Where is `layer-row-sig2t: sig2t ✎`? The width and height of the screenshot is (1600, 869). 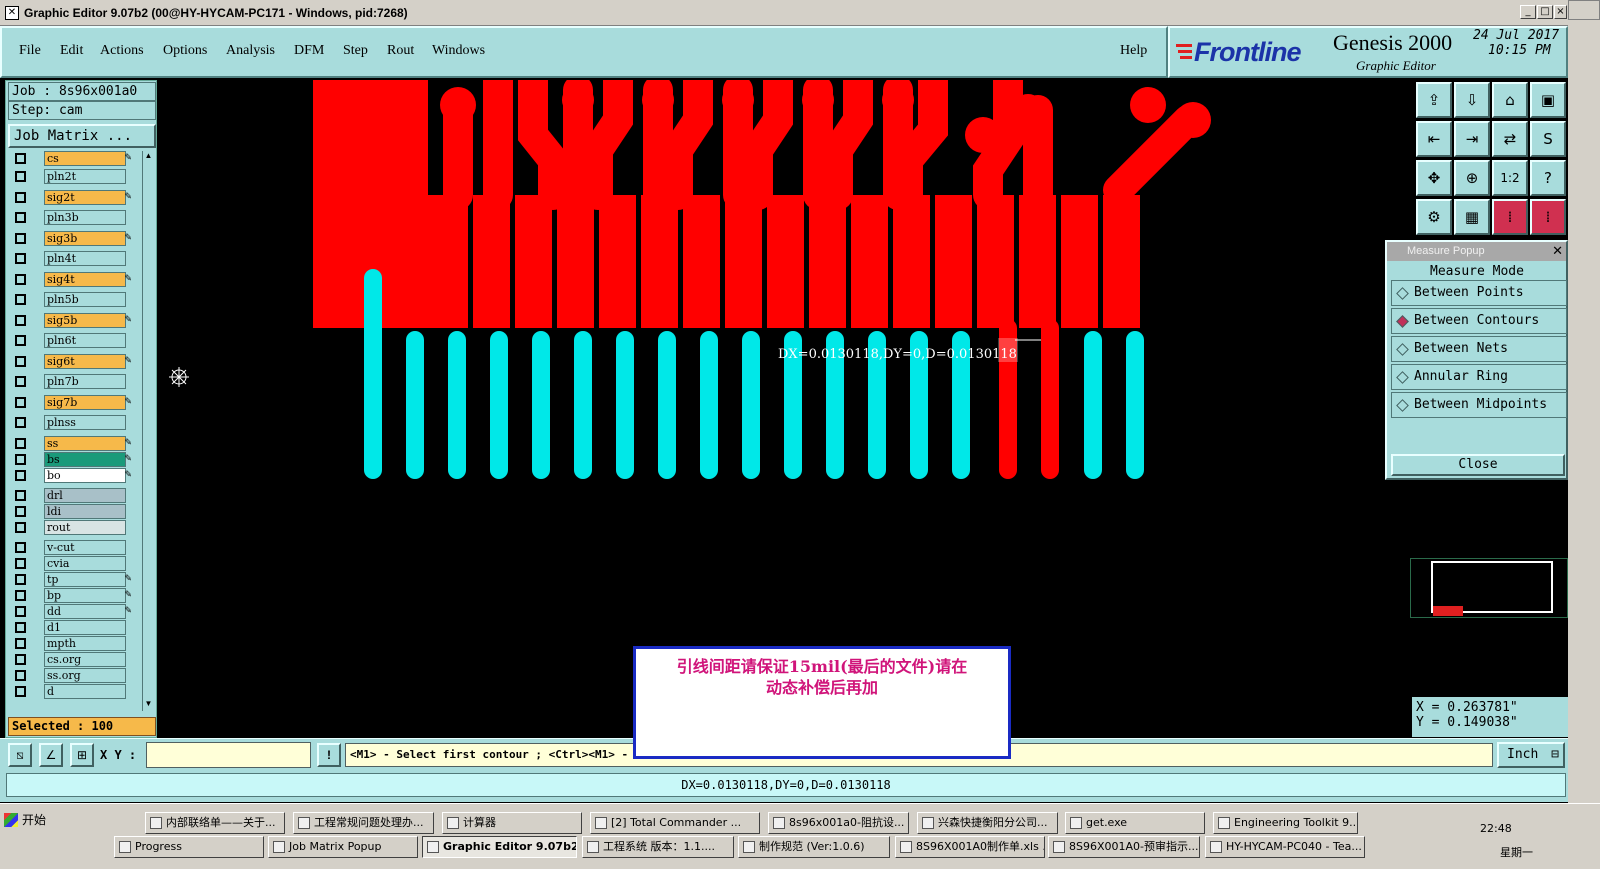
layer-row-sig2t: sig2t ✎ is located at coordinates (72, 197).